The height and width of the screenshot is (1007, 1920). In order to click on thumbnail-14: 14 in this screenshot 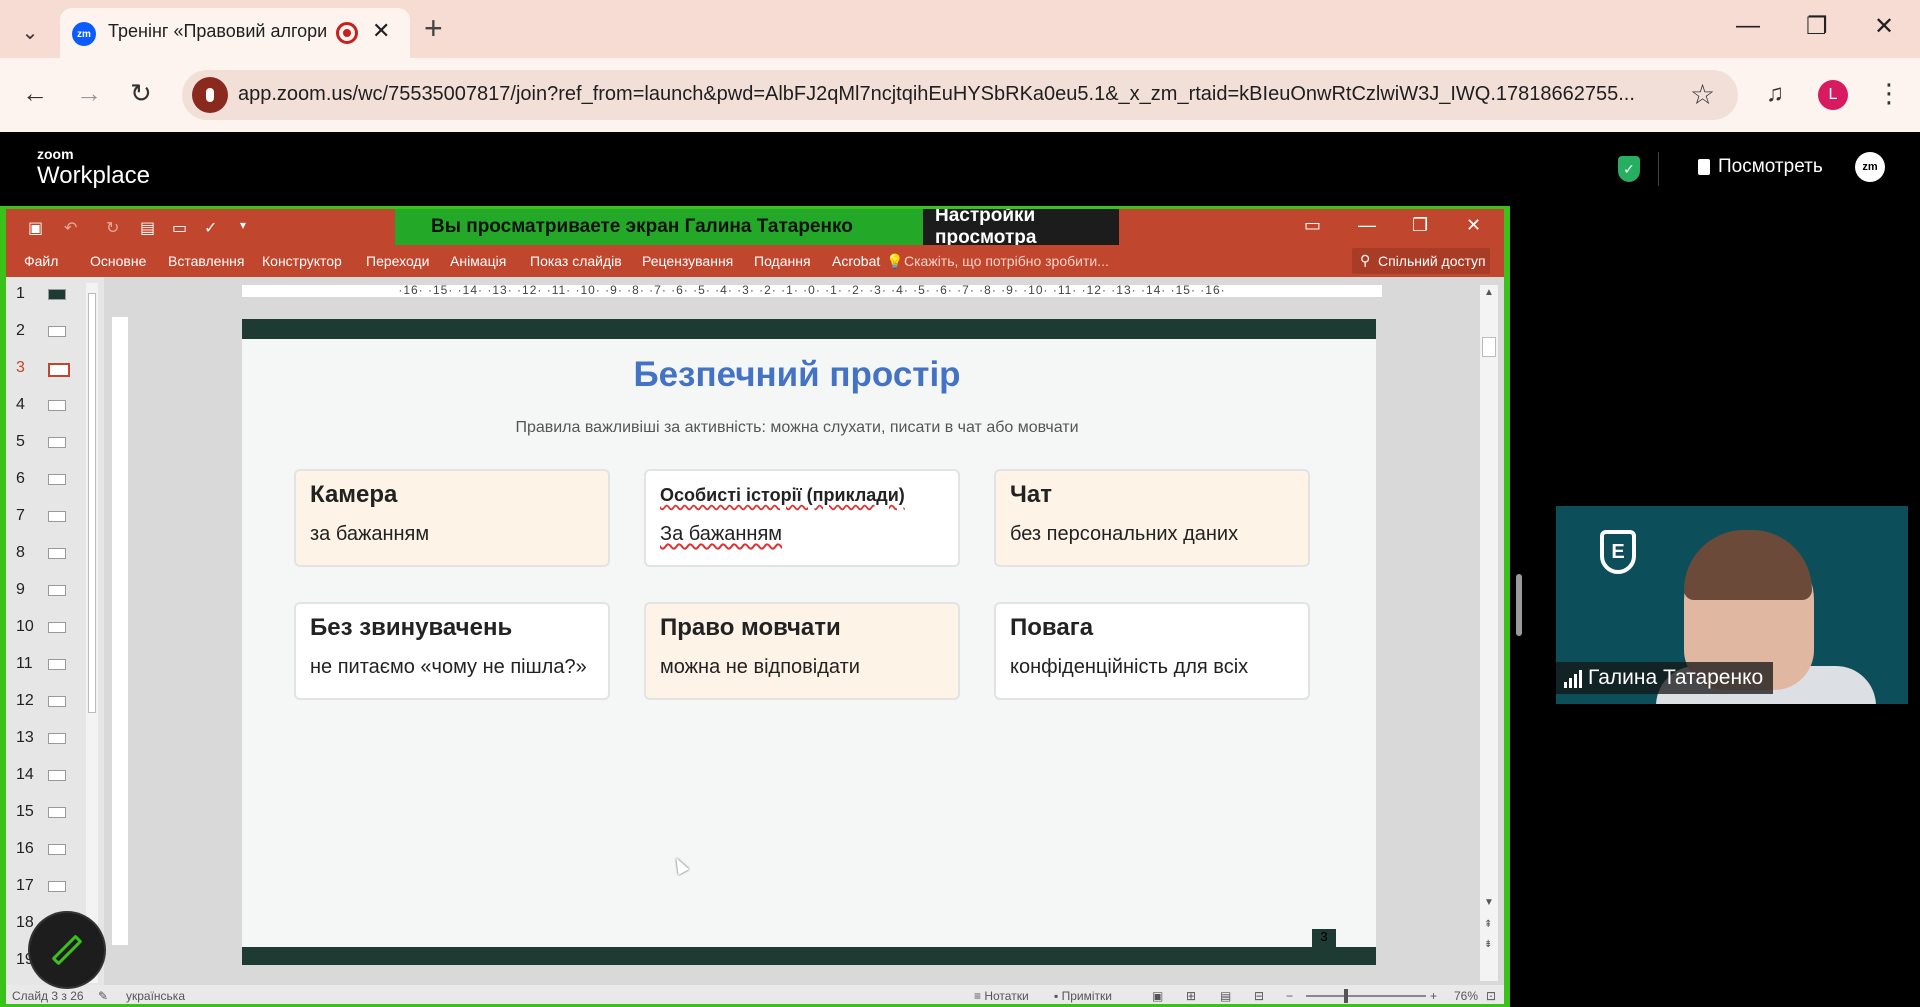, I will do `click(41, 775)`.